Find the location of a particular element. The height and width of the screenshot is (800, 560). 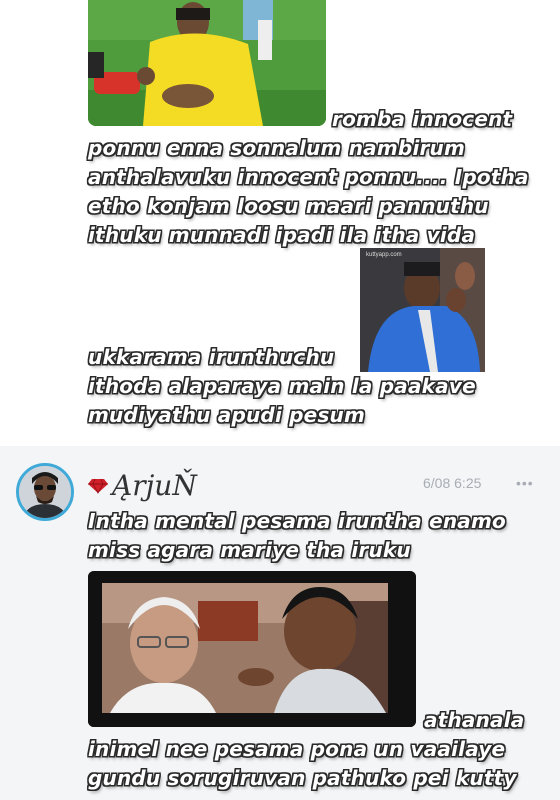

post-text-line: athanala is located at coordinates (474, 720).